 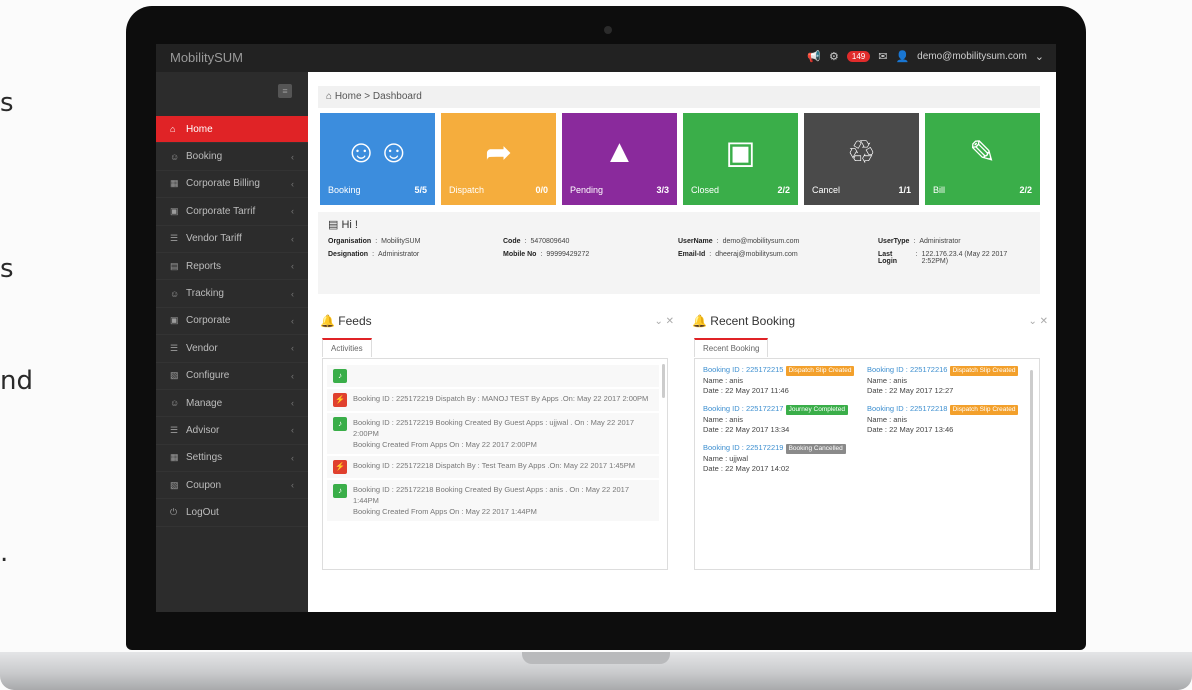 I want to click on feeds-title: 🔔 Feeds, so click(x=497, y=321).